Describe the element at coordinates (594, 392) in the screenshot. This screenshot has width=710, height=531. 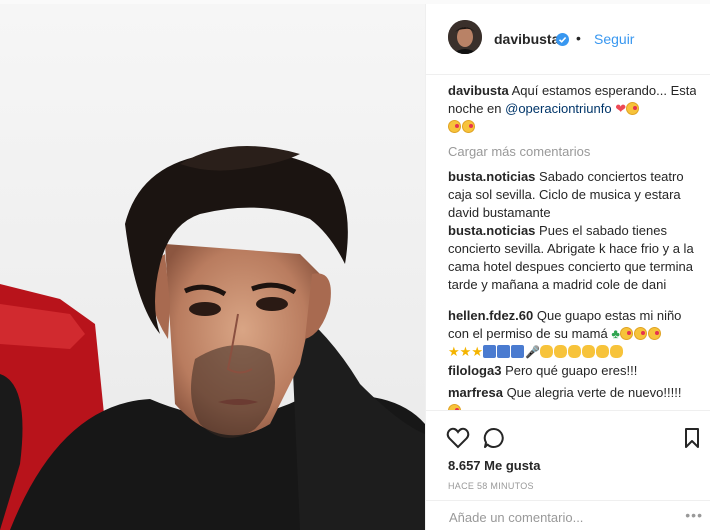
I see `comment-text: Que alegria verte de nuevo!!!!!` at that location.